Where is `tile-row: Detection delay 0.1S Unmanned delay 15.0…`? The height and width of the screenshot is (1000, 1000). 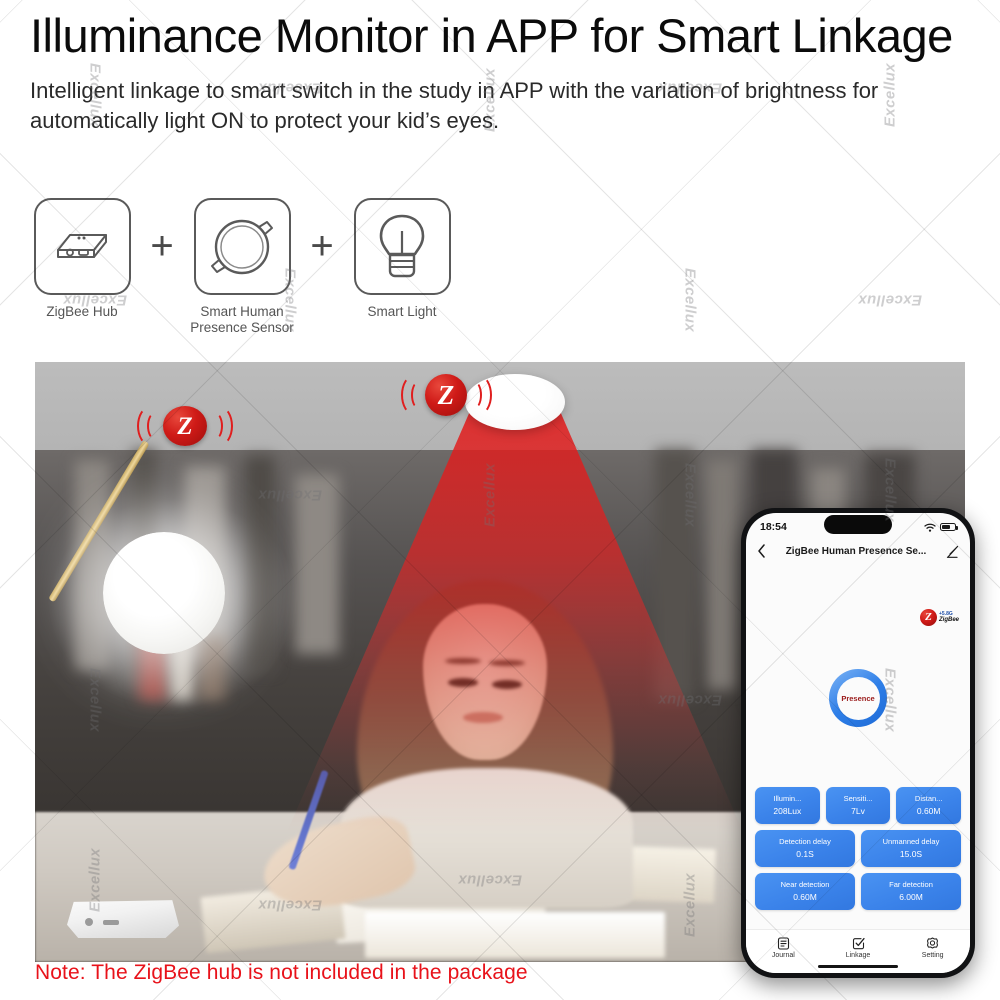
tile-row: Detection delay 0.1S Unmanned delay 15.0… is located at coordinates (858, 848).